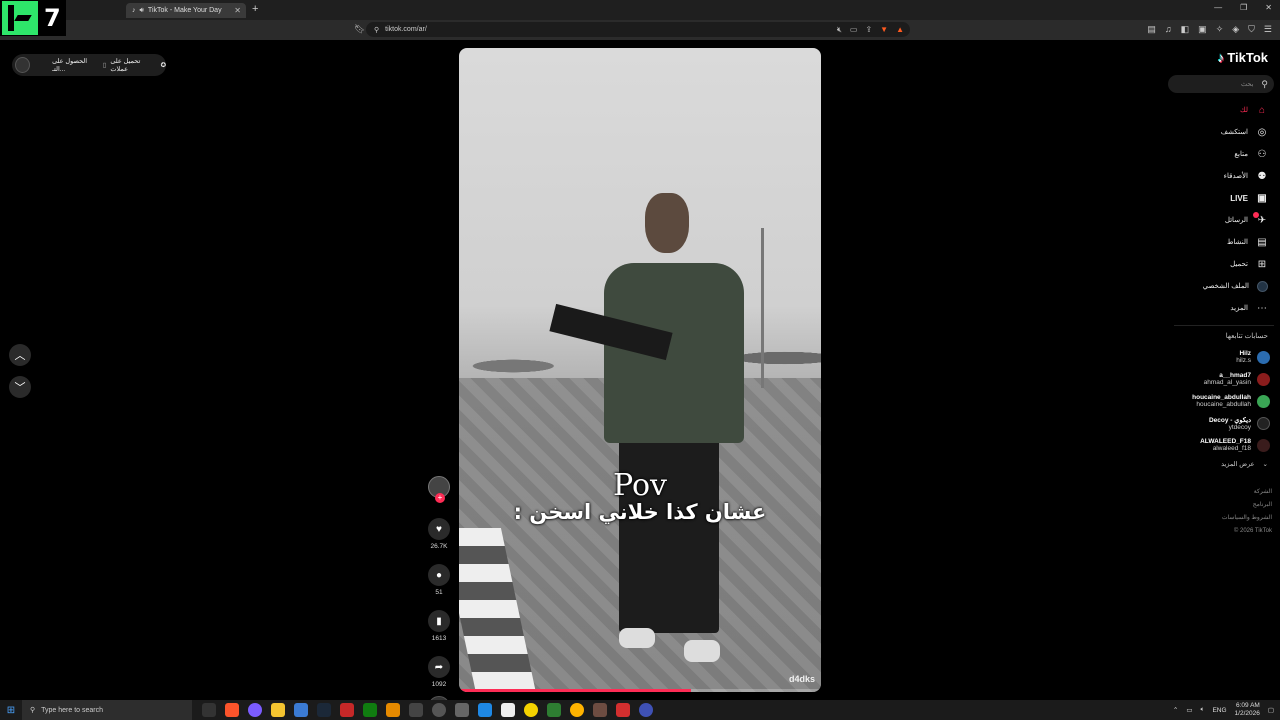  What do you see at coordinates (884, 30) in the screenshot?
I see `brave-shields-icon: ▼` at bounding box center [884, 30].